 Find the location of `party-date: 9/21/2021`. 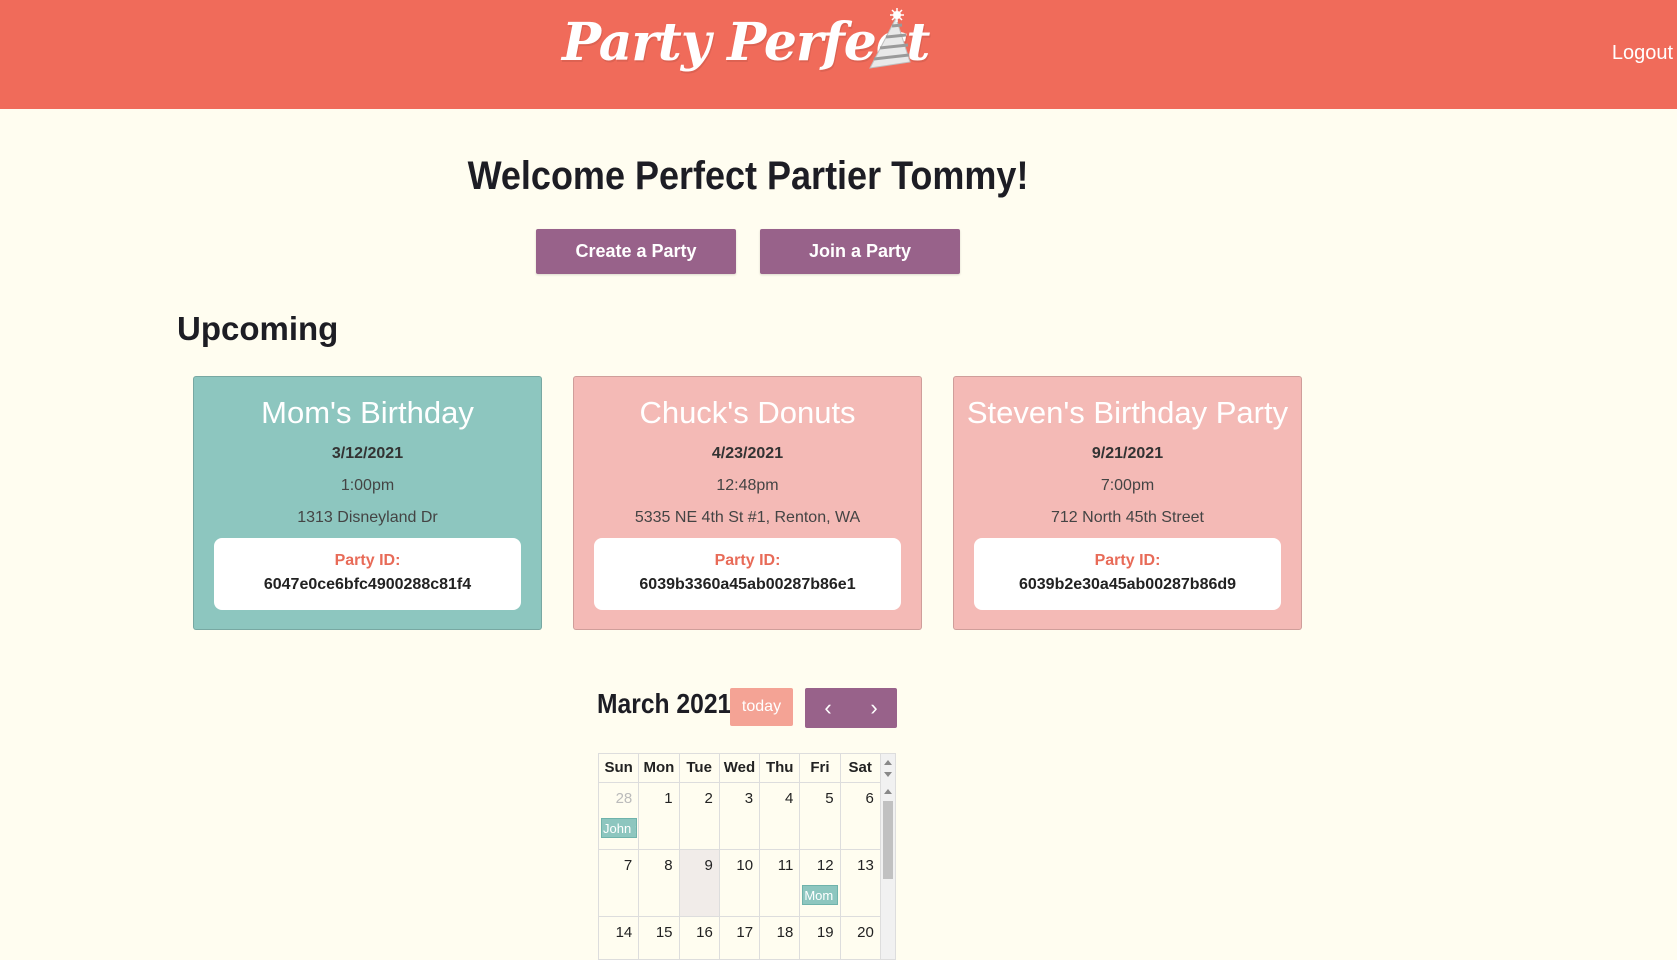

party-date: 9/21/2021 is located at coordinates (1127, 453).